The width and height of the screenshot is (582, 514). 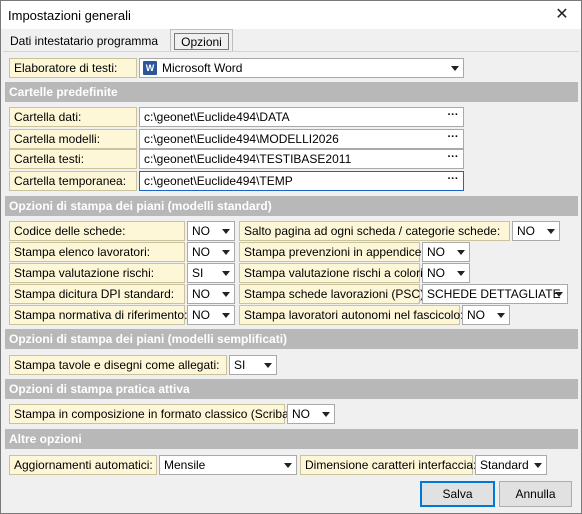 I want to click on print-risk-label: Stampa valutazione rischi:, so click(x=97, y=273).